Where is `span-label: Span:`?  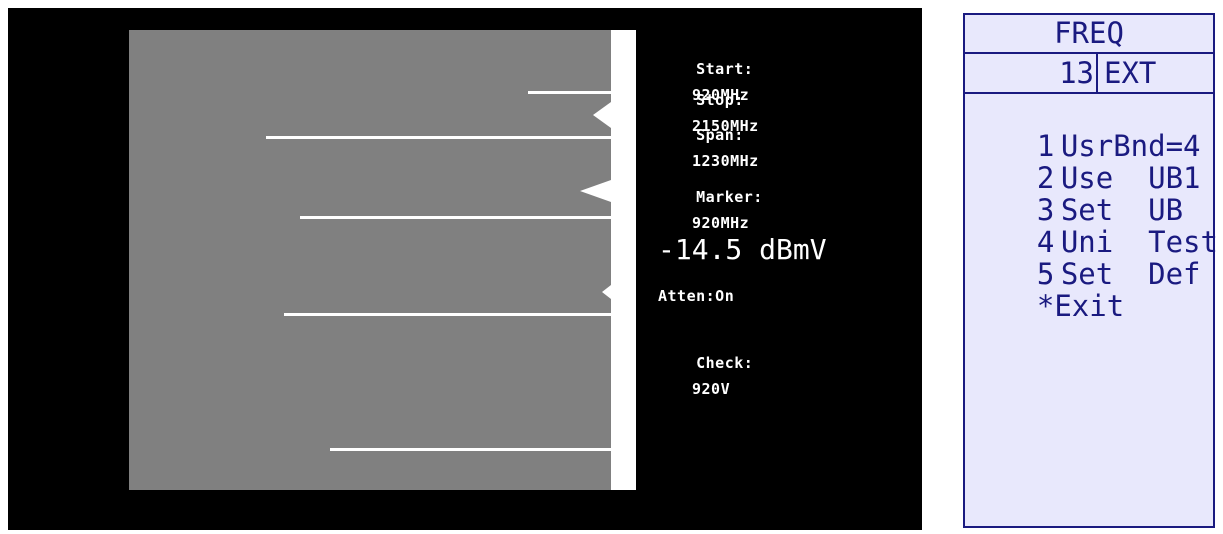 span-label: Span: is located at coordinates (720, 135).